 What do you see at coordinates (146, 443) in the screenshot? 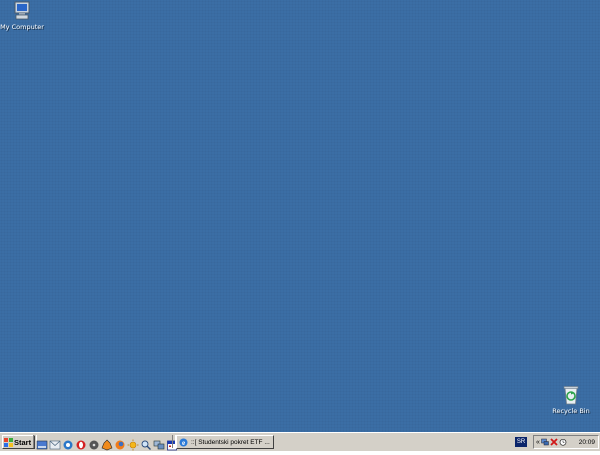
I see `search-icon` at bounding box center [146, 443].